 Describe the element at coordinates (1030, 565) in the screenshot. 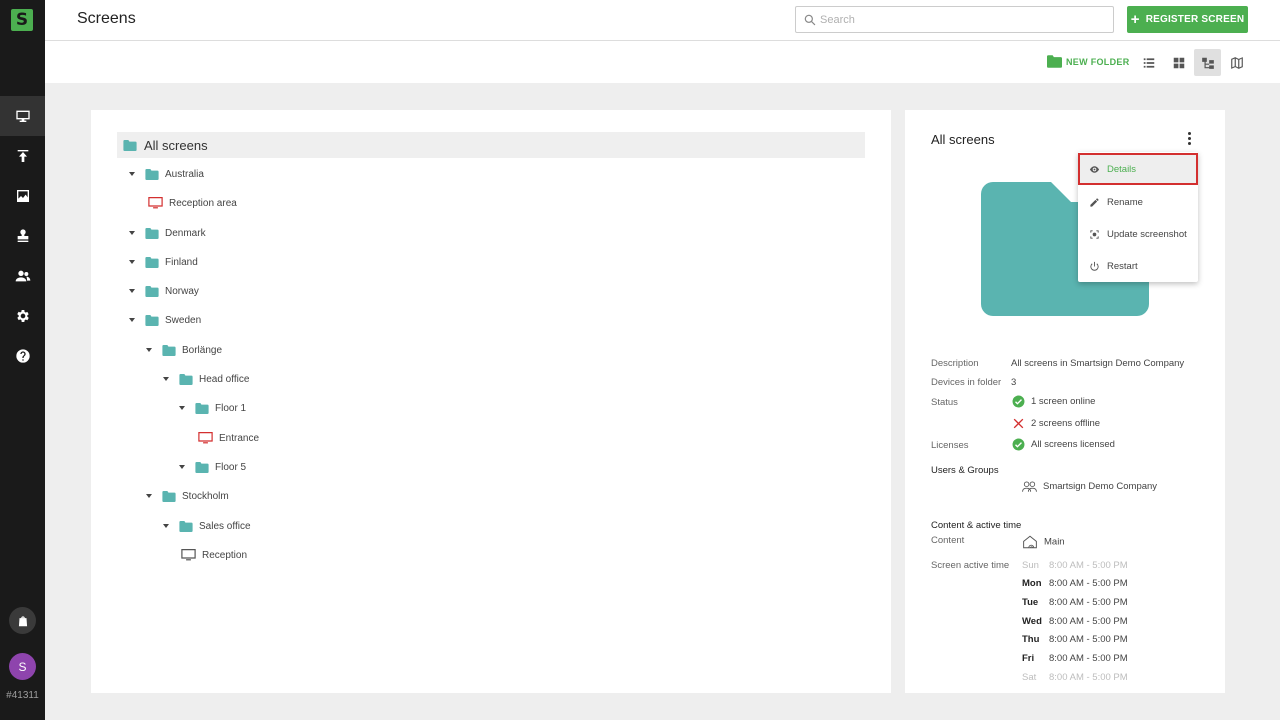

I see `schedule-day: Sun` at that location.